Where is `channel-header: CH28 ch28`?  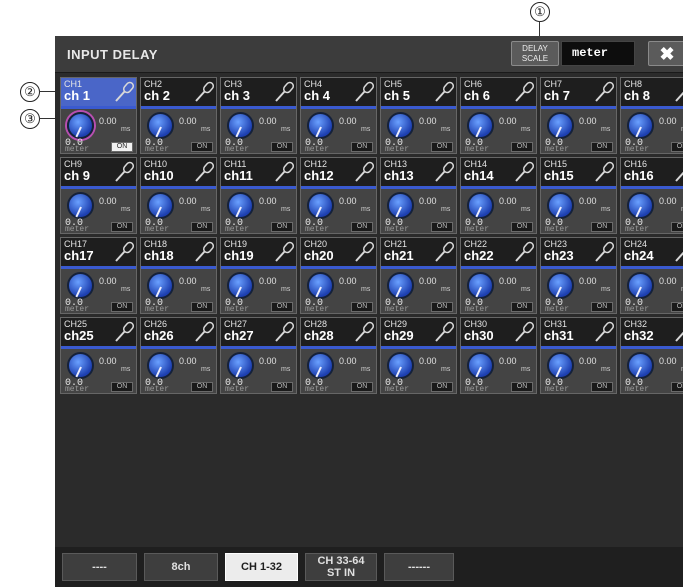
channel-header: CH28 ch28 is located at coordinates (338, 332).